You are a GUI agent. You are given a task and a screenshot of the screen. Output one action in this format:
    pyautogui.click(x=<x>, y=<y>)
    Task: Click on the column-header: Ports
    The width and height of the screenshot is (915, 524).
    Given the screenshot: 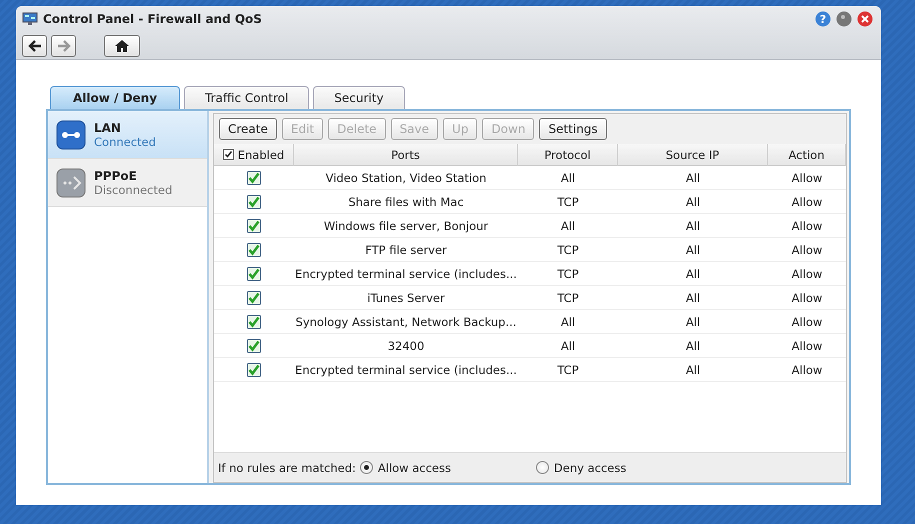 What is the action you would take?
    pyautogui.click(x=406, y=155)
    